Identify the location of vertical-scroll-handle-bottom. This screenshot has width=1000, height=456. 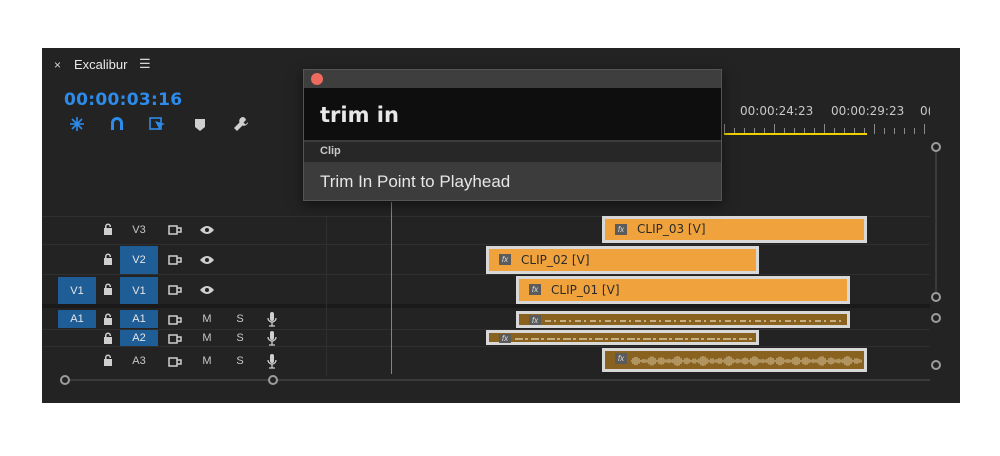
(936, 297).